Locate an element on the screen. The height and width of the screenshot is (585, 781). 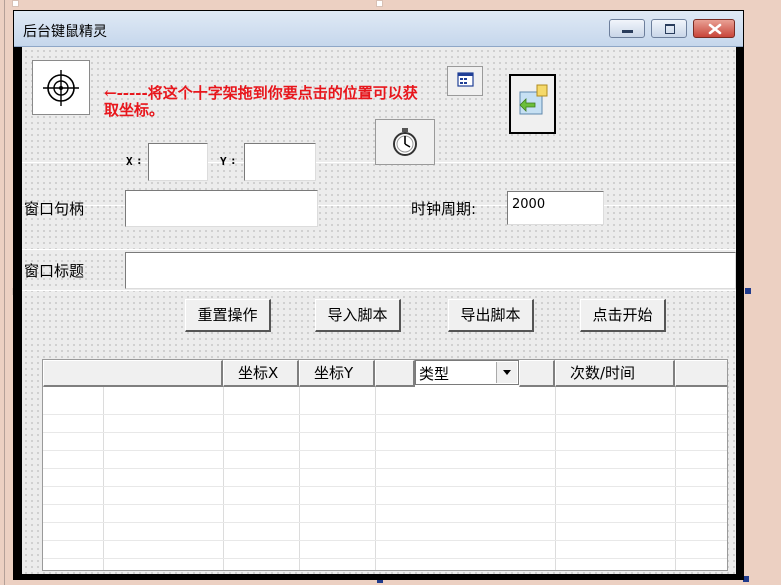
x-label: X is located at coordinates (129, 161).